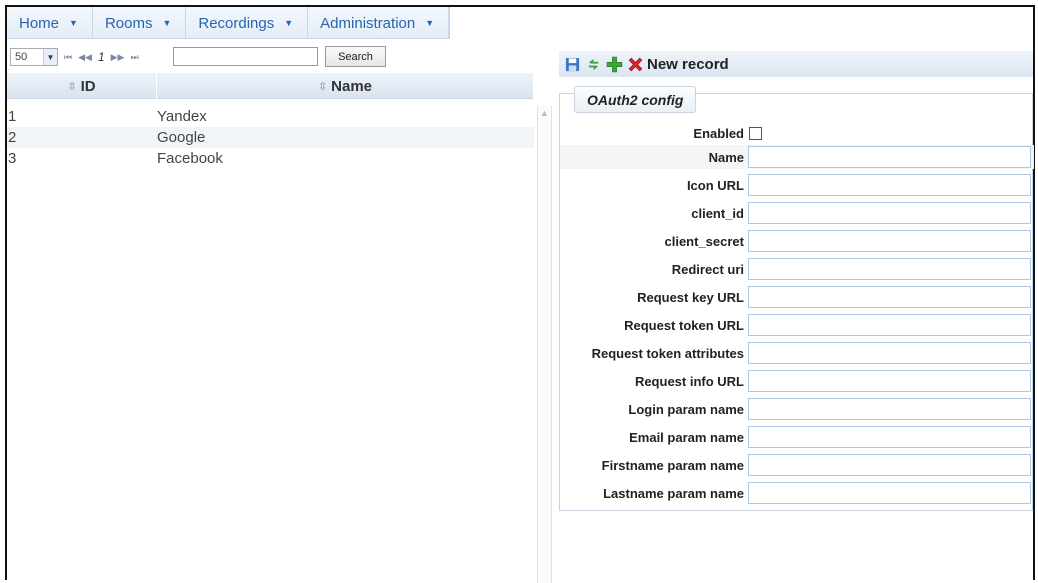  Describe the element at coordinates (889, 297) in the screenshot. I see `request-key-url-field` at that location.